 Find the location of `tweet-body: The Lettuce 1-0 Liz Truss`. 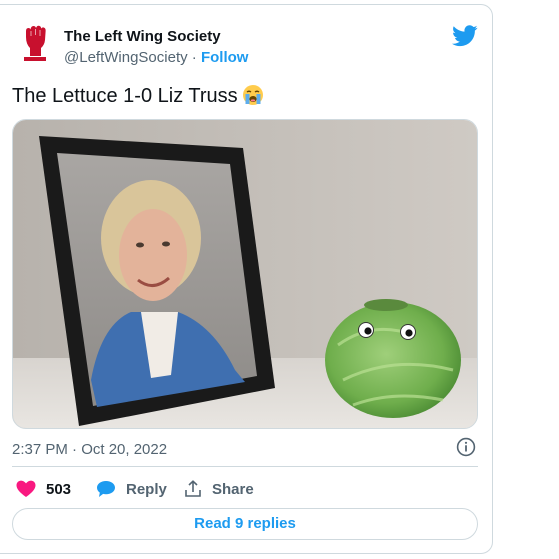

tweet-body: The Lettuce 1-0 Liz Truss is located at coordinates (125, 96).